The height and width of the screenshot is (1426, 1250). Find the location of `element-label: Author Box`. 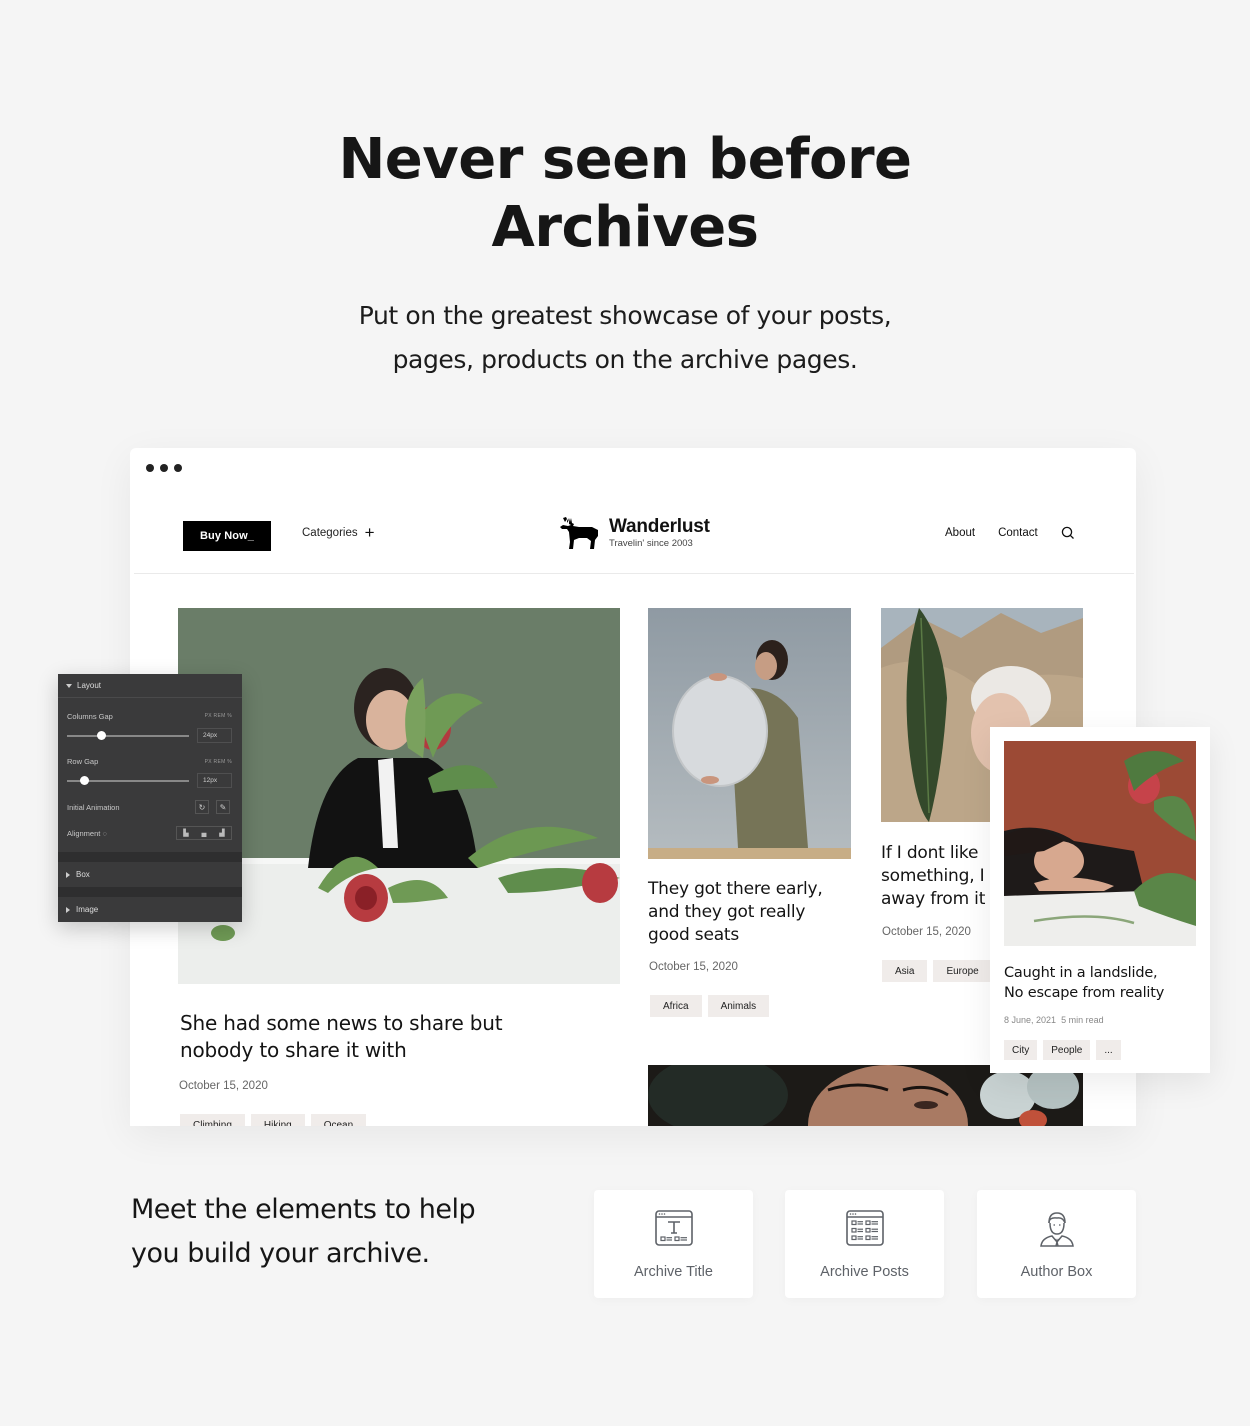

element-label: Author Box is located at coordinates (1056, 1272).